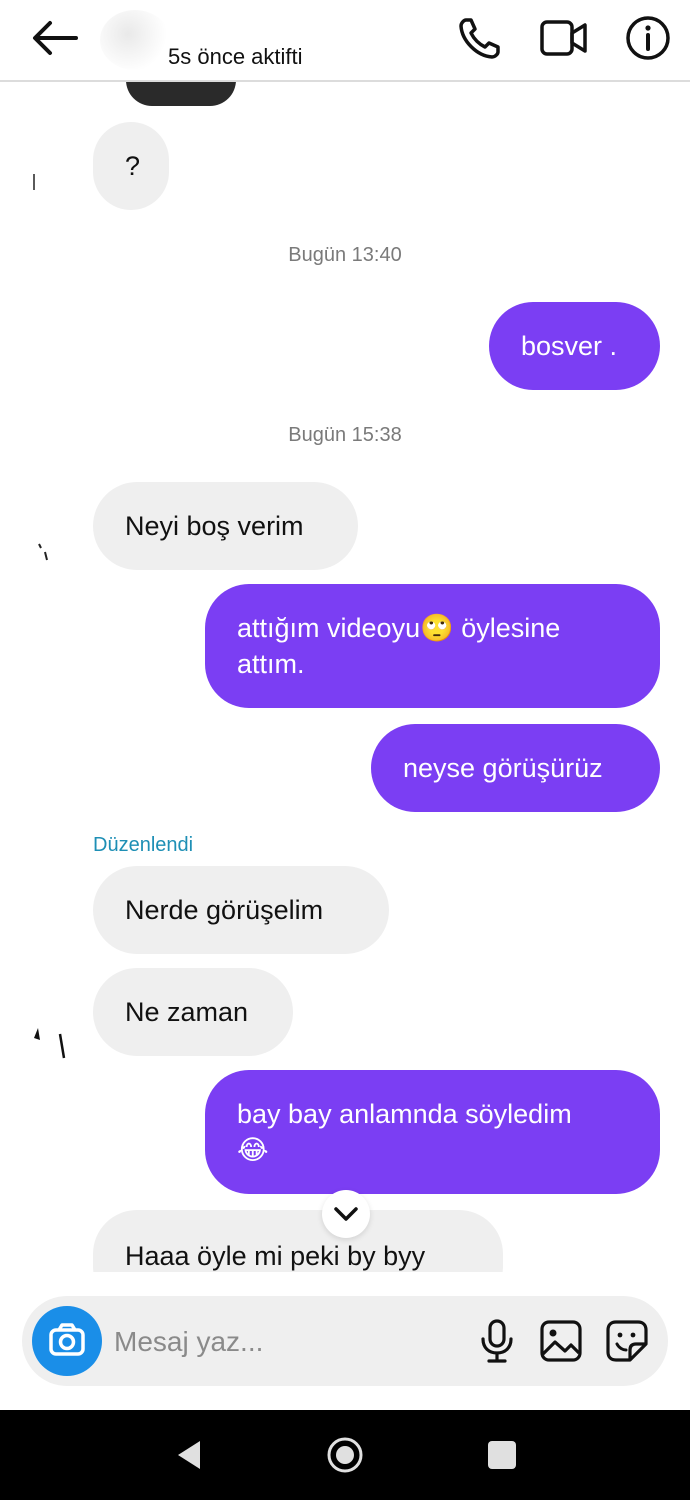  What do you see at coordinates (345, 41) in the screenshot?
I see `chat-header: 5s önce aktifti` at bounding box center [345, 41].